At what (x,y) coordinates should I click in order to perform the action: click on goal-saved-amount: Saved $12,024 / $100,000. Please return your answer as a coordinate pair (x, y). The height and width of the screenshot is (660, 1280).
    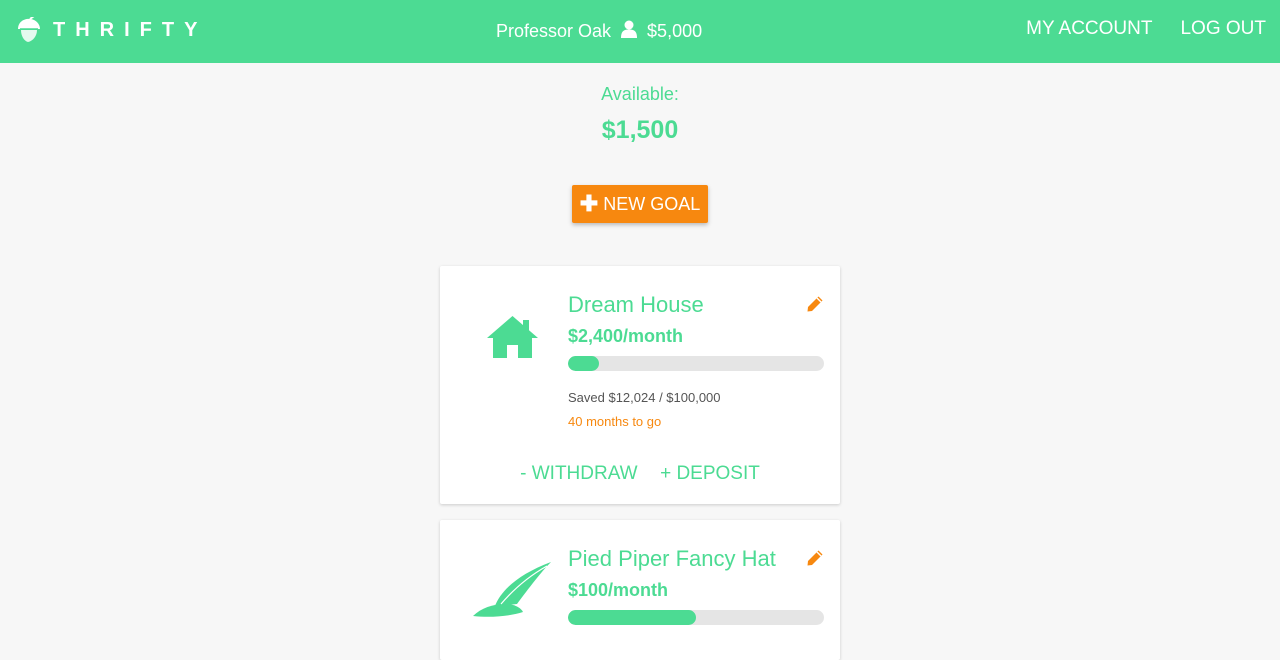
    Looking at the image, I should click on (644, 397).